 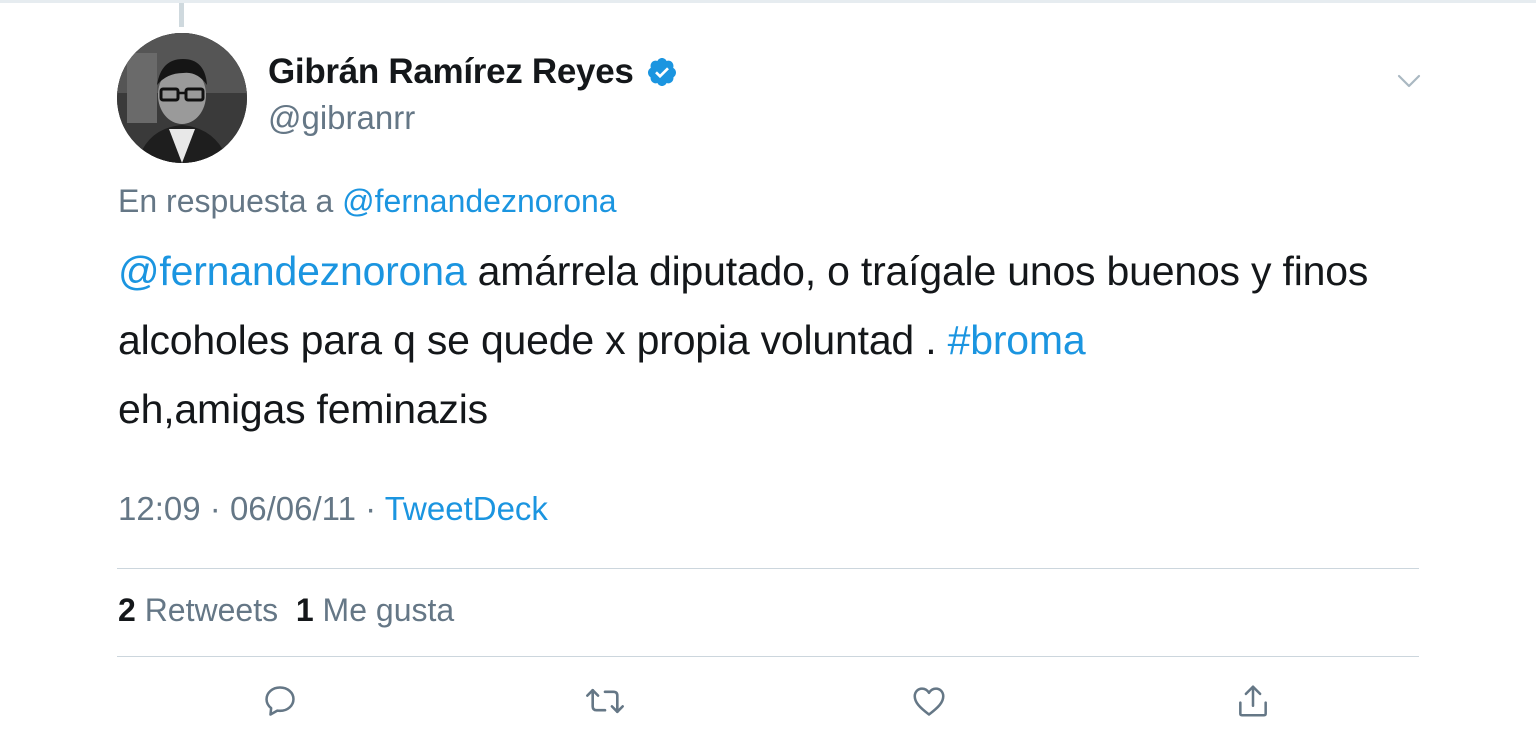 What do you see at coordinates (286, 610) in the screenshot?
I see `tweet-stats: 2 Retweets 1 Me gusta` at bounding box center [286, 610].